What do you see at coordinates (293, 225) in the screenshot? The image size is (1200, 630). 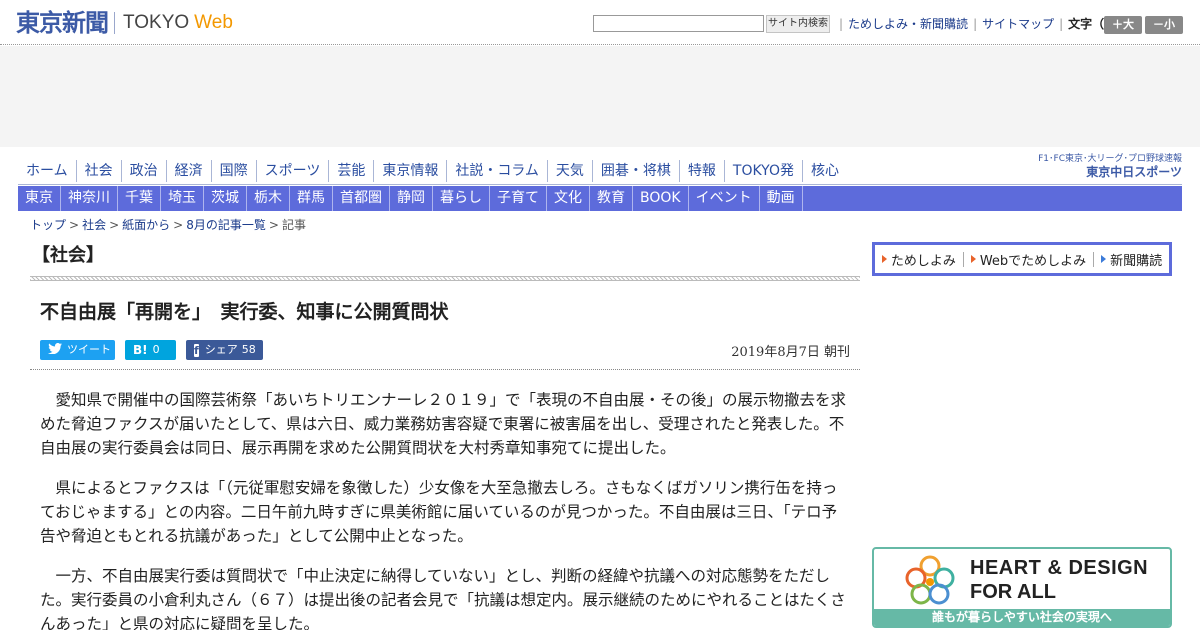 I see `breadcrumb-current: 記事` at bounding box center [293, 225].